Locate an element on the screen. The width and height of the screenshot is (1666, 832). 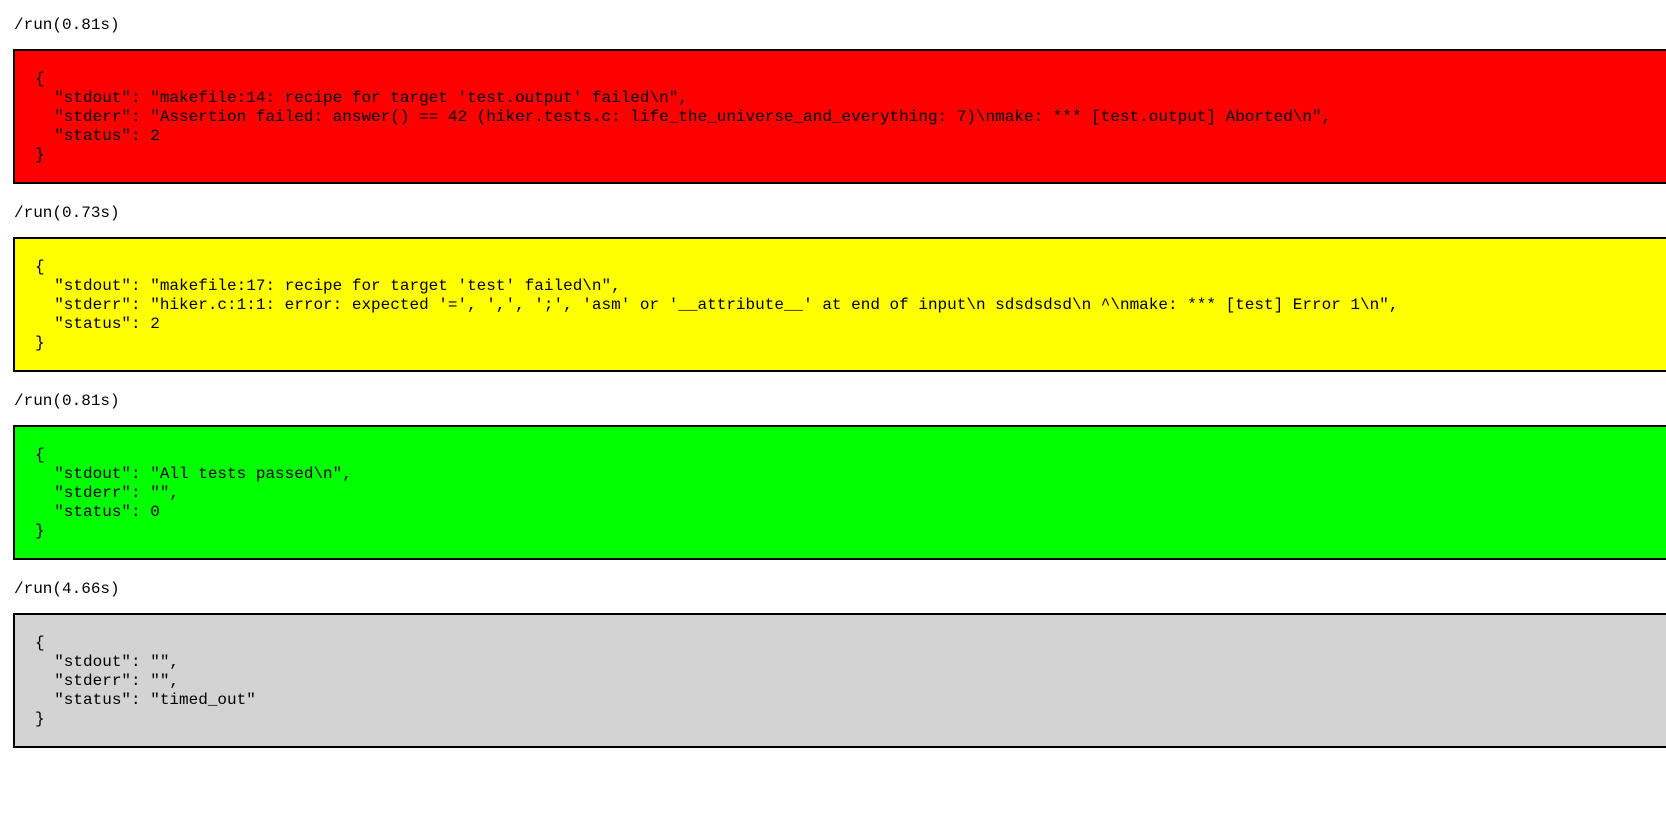
json-line: "stdout": "", is located at coordinates (107, 662).